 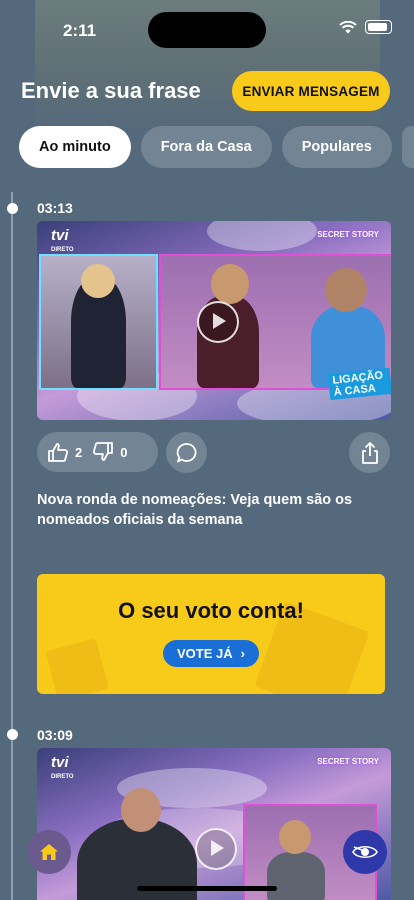 I want to click on home-button, so click(x=49, y=852).